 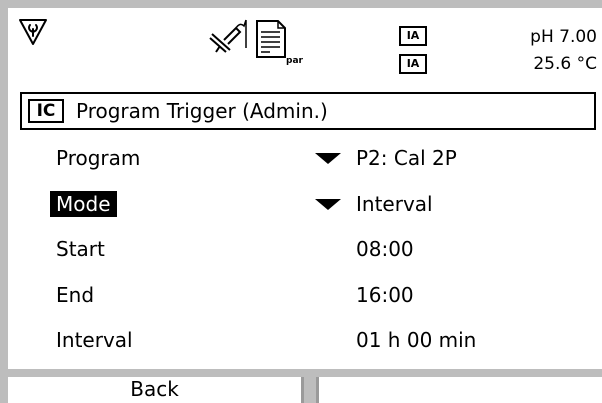 What do you see at coordinates (305, 251) in the screenshot?
I see `row-start: Start 08:00` at bounding box center [305, 251].